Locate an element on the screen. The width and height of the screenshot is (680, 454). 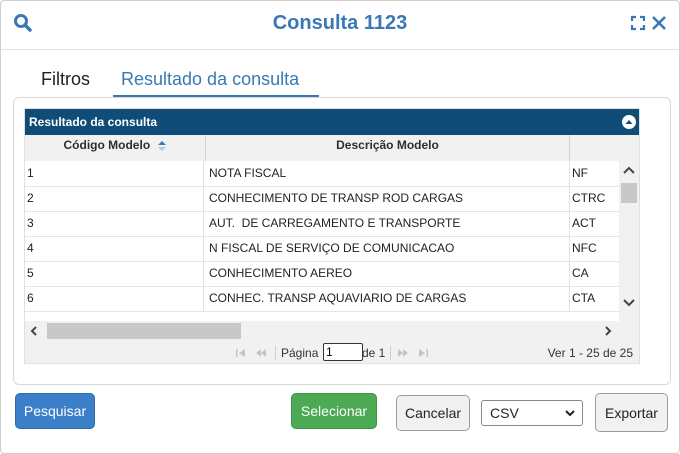
grid-caption-title: Resultado da consulta is located at coordinates (93, 122).